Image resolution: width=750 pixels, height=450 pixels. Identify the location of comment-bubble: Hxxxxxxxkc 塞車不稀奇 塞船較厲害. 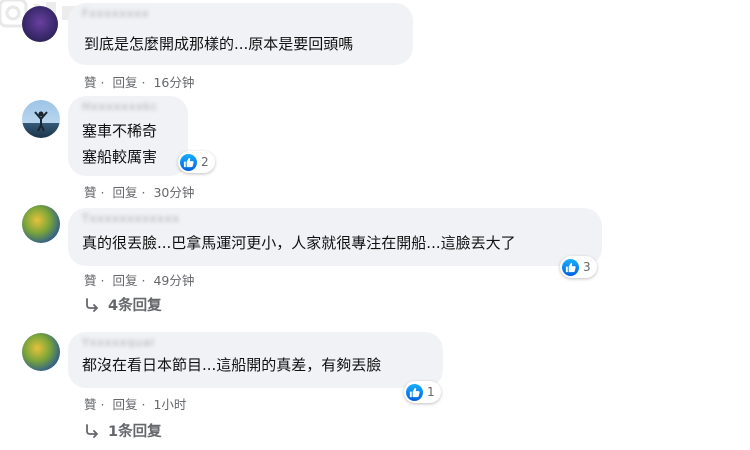
(128, 136).